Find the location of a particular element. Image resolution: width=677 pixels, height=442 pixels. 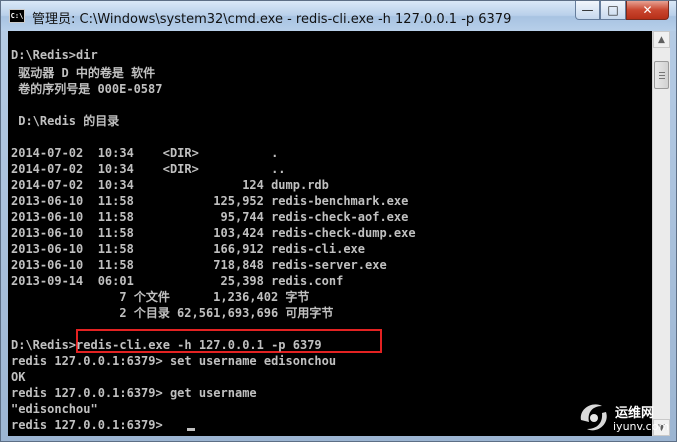

console-line: "edisonchou" is located at coordinates (54, 409).